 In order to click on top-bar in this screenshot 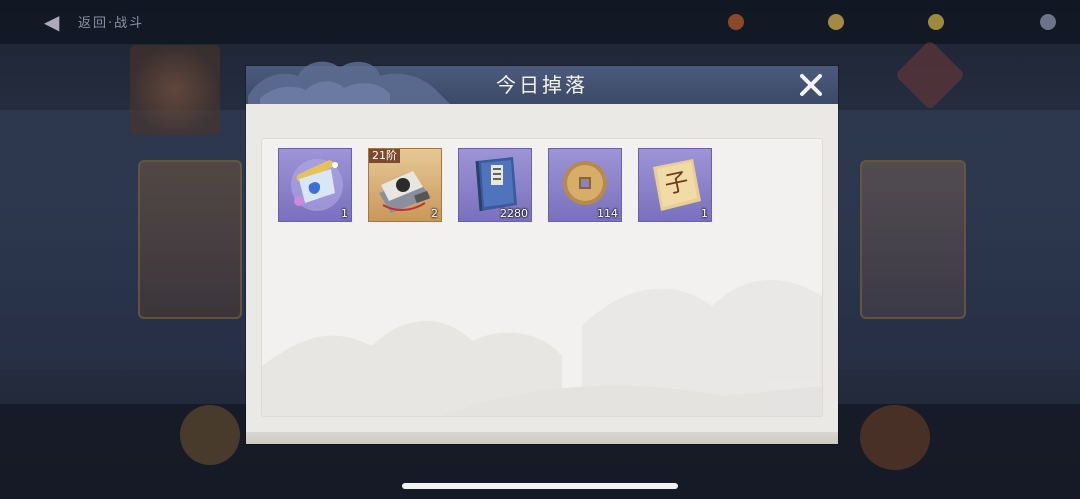, I will do `click(540, 22)`.